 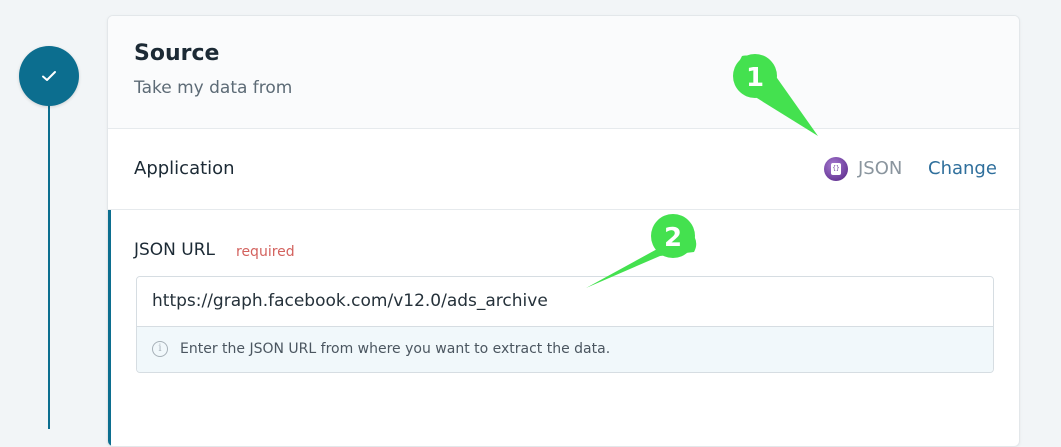 I want to click on source-subtitle: Take my data from, so click(x=213, y=88).